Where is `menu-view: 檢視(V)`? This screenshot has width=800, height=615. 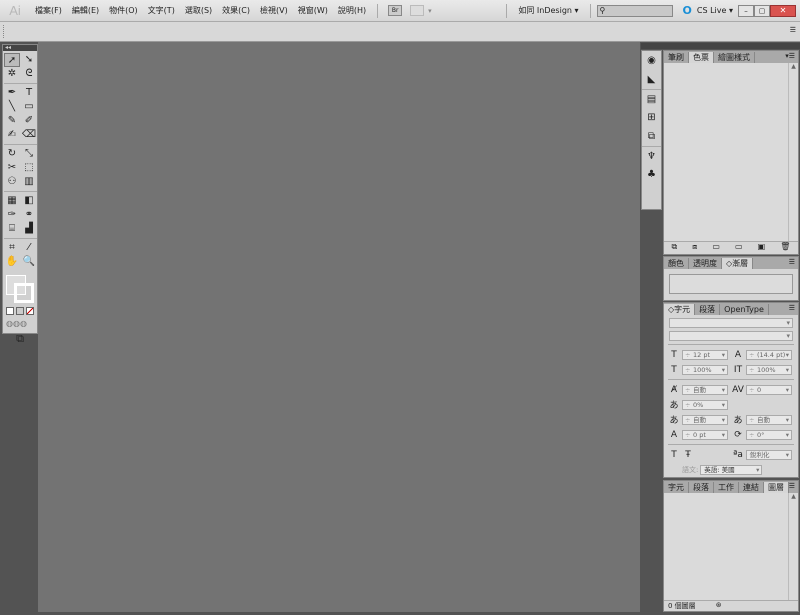 menu-view: 檢視(V) is located at coordinates (274, 10).